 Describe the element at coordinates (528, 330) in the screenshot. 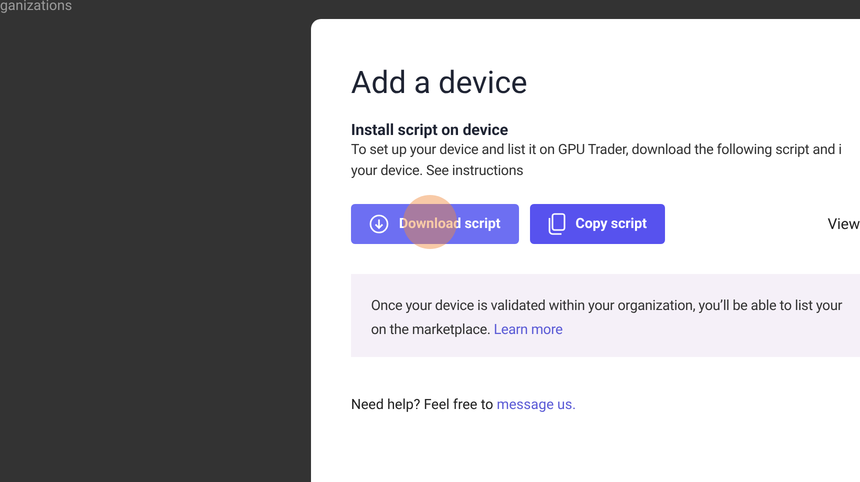

I see `learn-more-link: Learn more` at that location.